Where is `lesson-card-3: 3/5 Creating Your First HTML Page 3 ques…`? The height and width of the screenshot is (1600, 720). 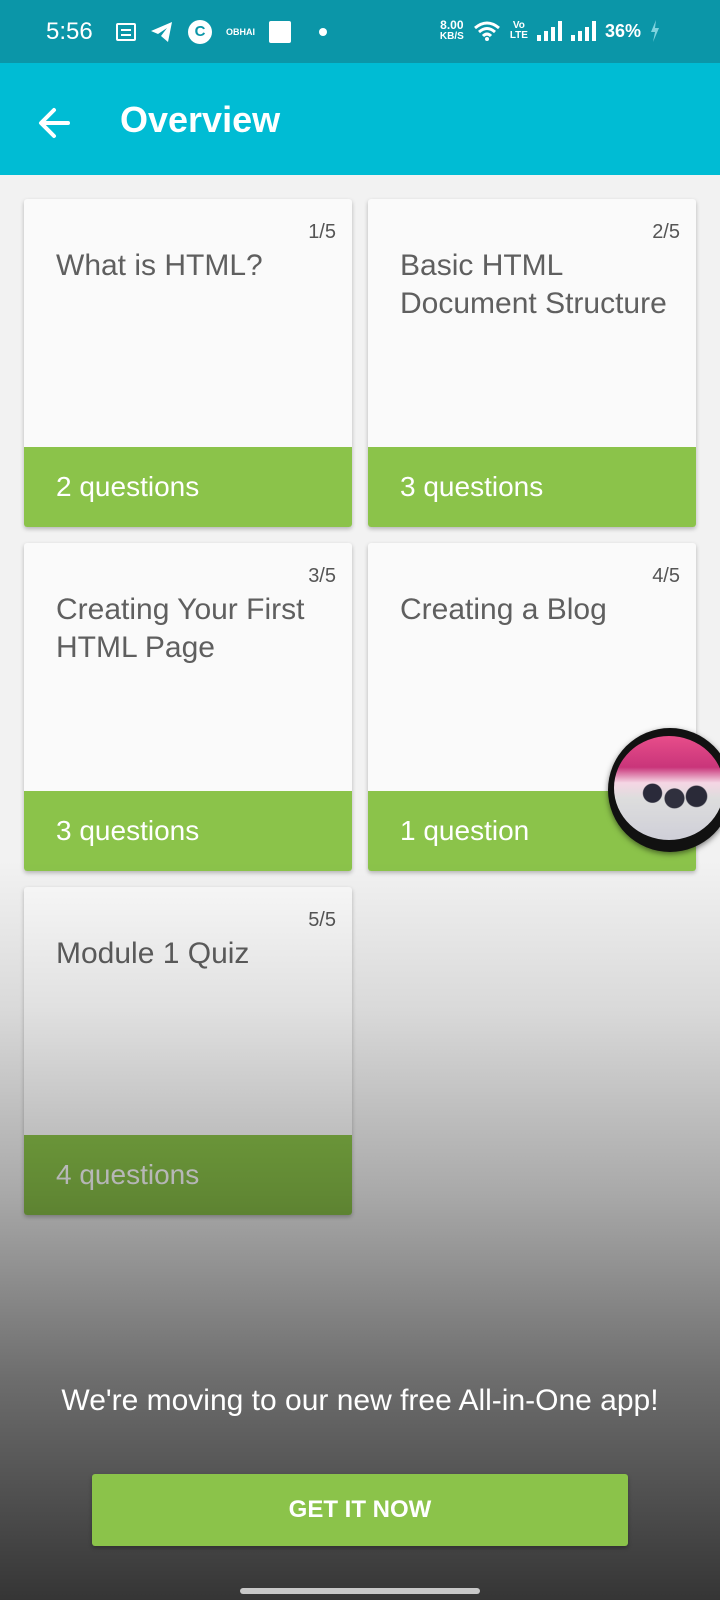 lesson-card-3: 3/5 Creating Your First HTML Page 3 ques… is located at coordinates (188, 707).